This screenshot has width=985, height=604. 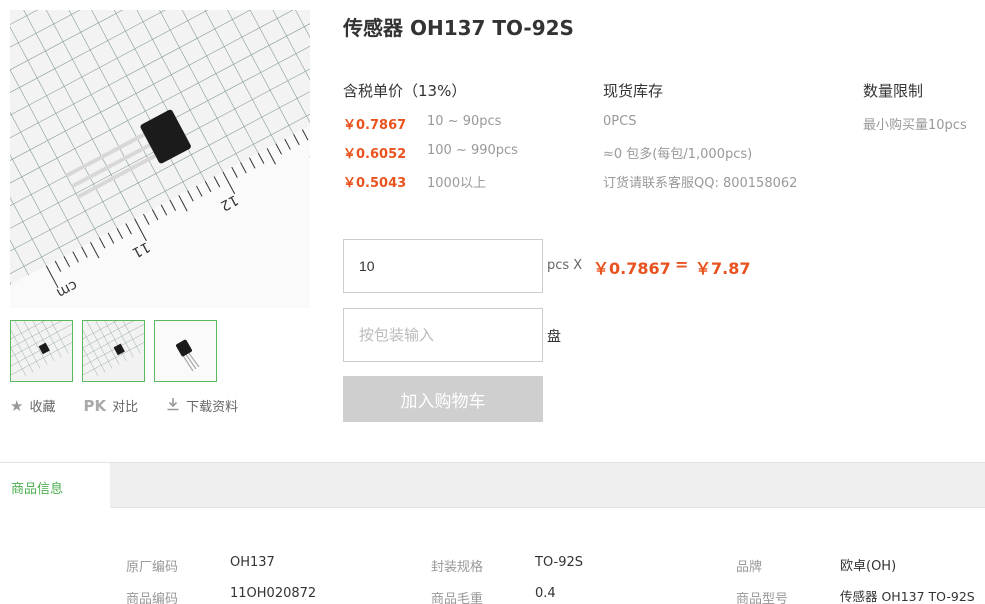 What do you see at coordinates (678, 154) in the screenshot?
I see `stock-packages: ≈0 包多(每包/1,000pcs)` at bounding box center [678, 154].